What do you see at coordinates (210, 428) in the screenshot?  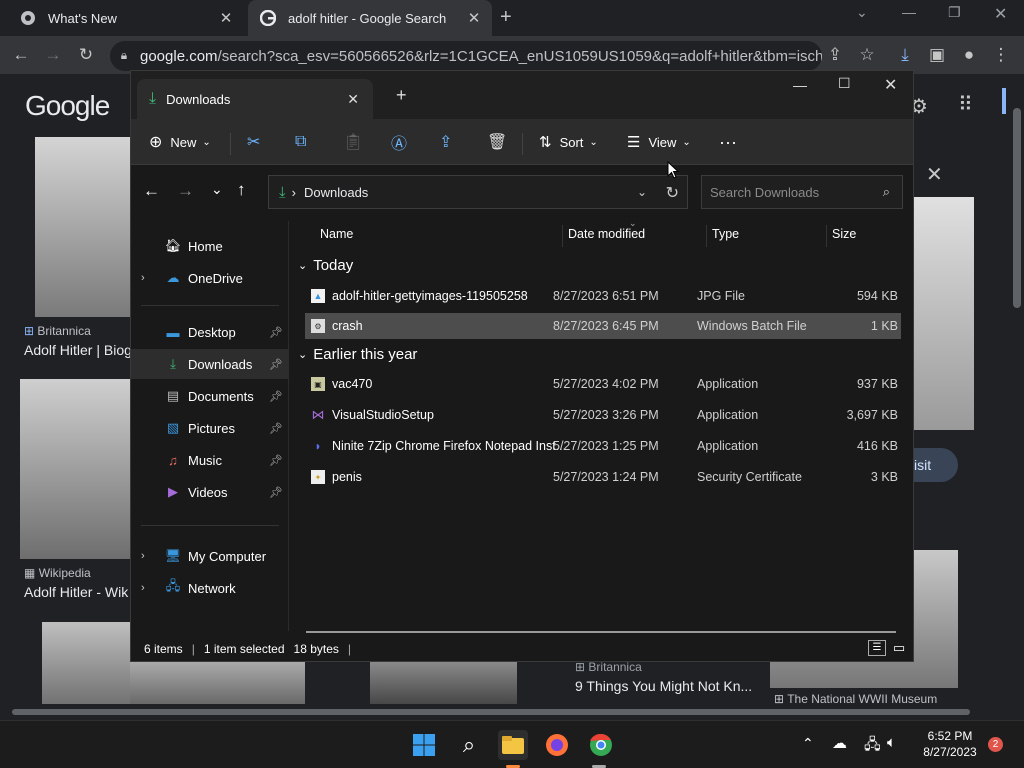 I see `nav-pictures: ▧ Pictures 📌︎` at bounding box center [210, 428].